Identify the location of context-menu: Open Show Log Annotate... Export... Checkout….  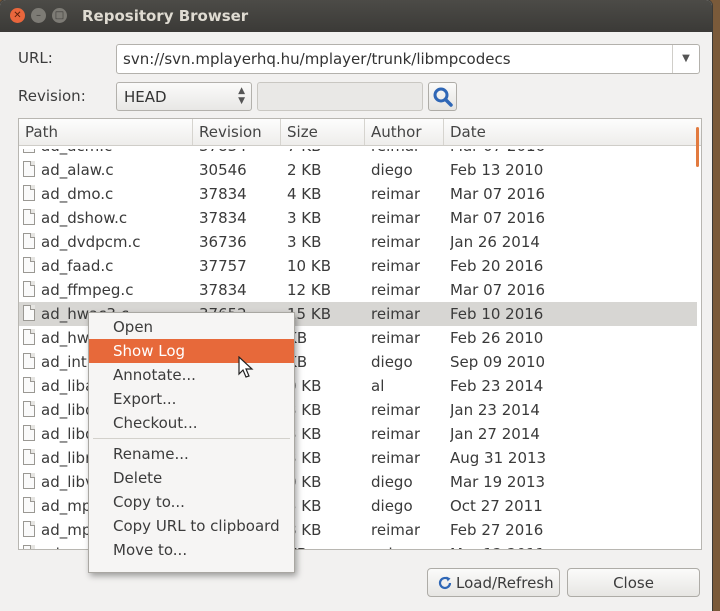
(191, 442).